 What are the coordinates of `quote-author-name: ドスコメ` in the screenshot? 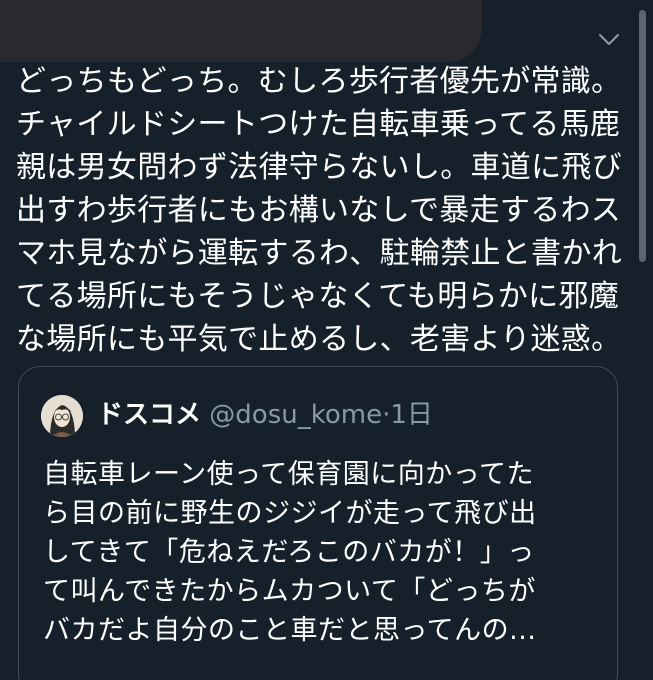 It's located at (149, 415).